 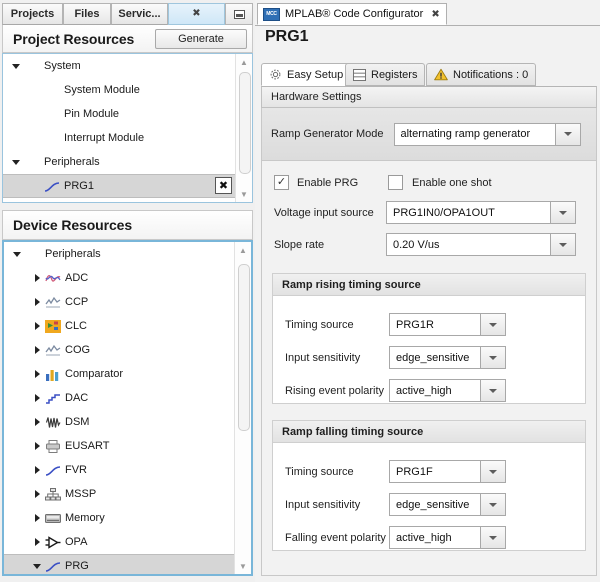 What do you see at coordinates (119, 138) in the screenshot?
I see `tree-item-interrupt-module: Interrupt Module` at bounding box center [119, 138].